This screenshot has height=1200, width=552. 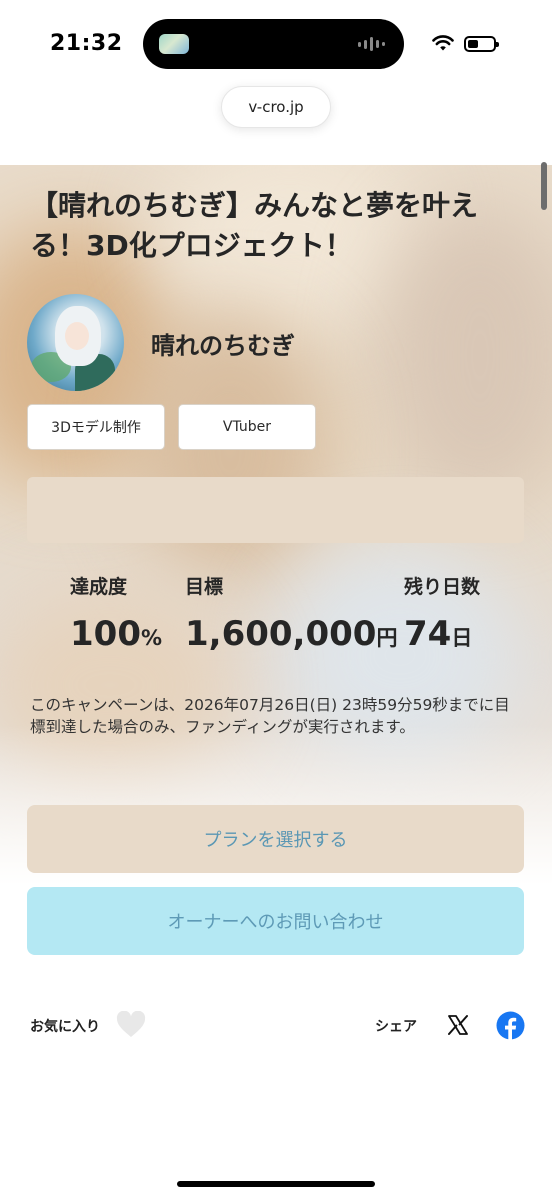 I want to click on status-bar: 21:32, so click(x=276, y=45).